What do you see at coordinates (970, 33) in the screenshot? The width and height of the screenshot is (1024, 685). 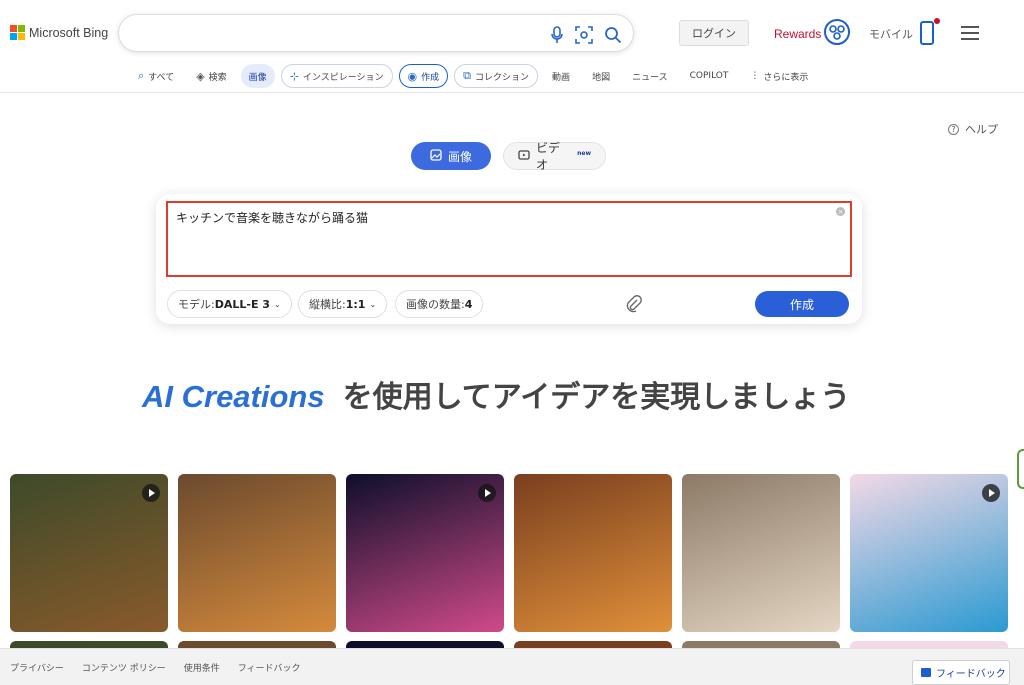 I see `hamburger-menu-icon` at bounding box center [970, 33].